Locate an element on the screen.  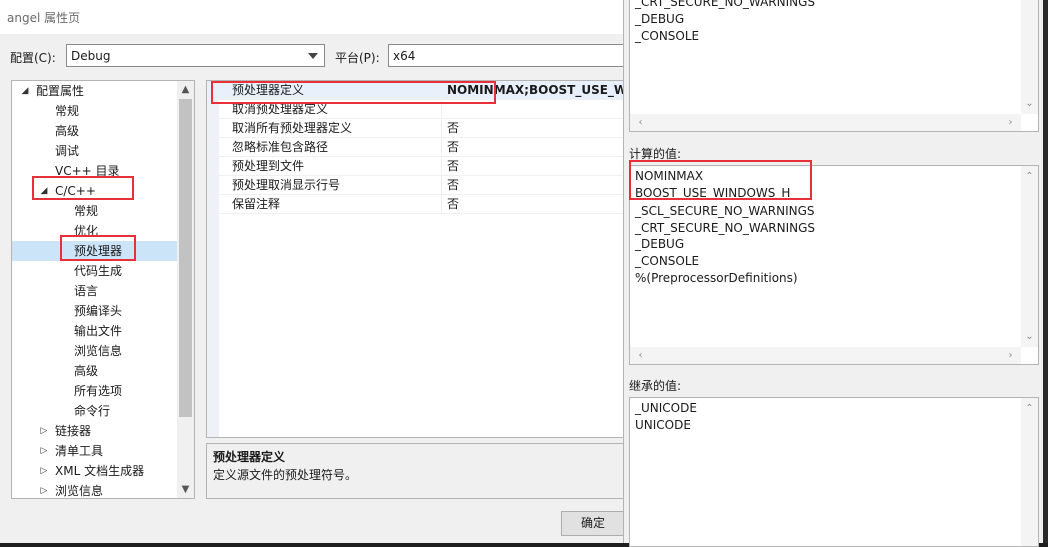
chevron-up-icon: ▲ is located at coordinates (185, 89).